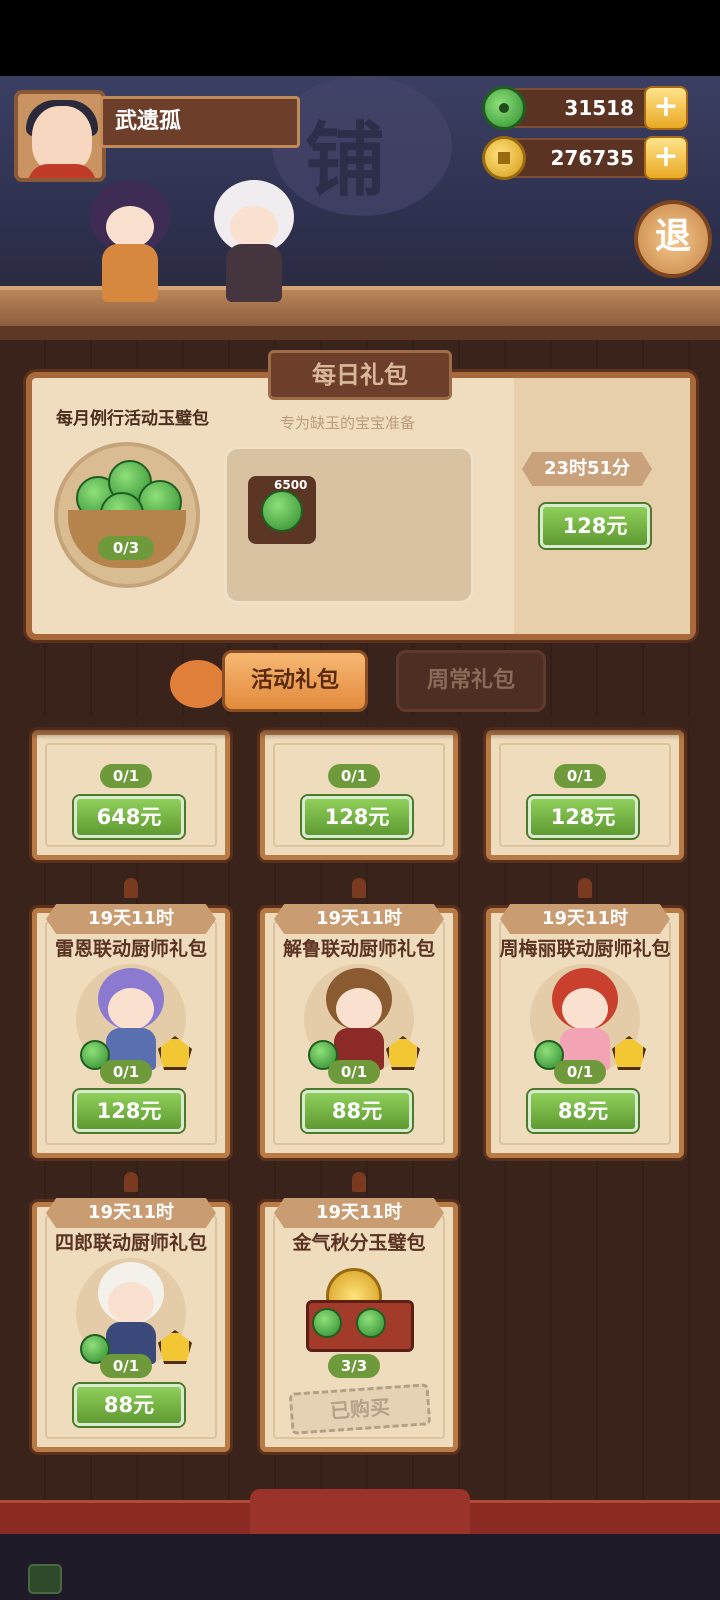 The width and height of the screenshot is (720, 1600). What do you see at coordinates (595, 526) in the screenshot?
I see `daily-pack-buy-button: 128元` at bounding box center [595, 526].